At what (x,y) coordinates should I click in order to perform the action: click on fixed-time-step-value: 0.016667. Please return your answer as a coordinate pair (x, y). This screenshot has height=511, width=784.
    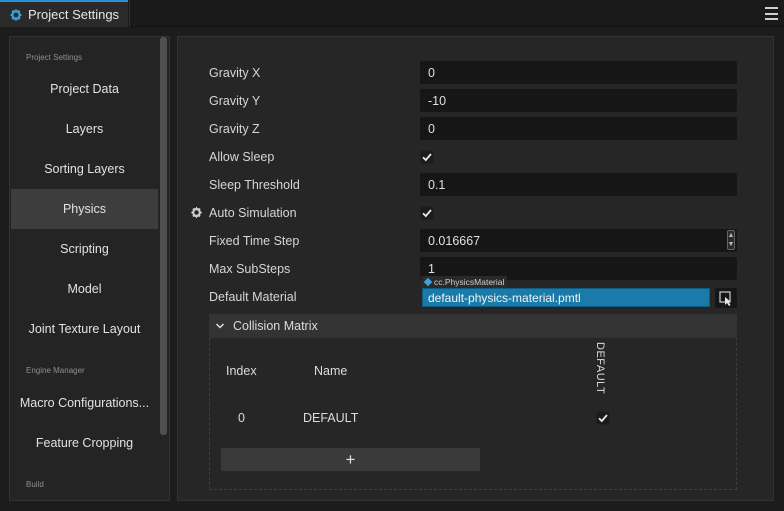
    Looking at the image, I should click on (454, 240).